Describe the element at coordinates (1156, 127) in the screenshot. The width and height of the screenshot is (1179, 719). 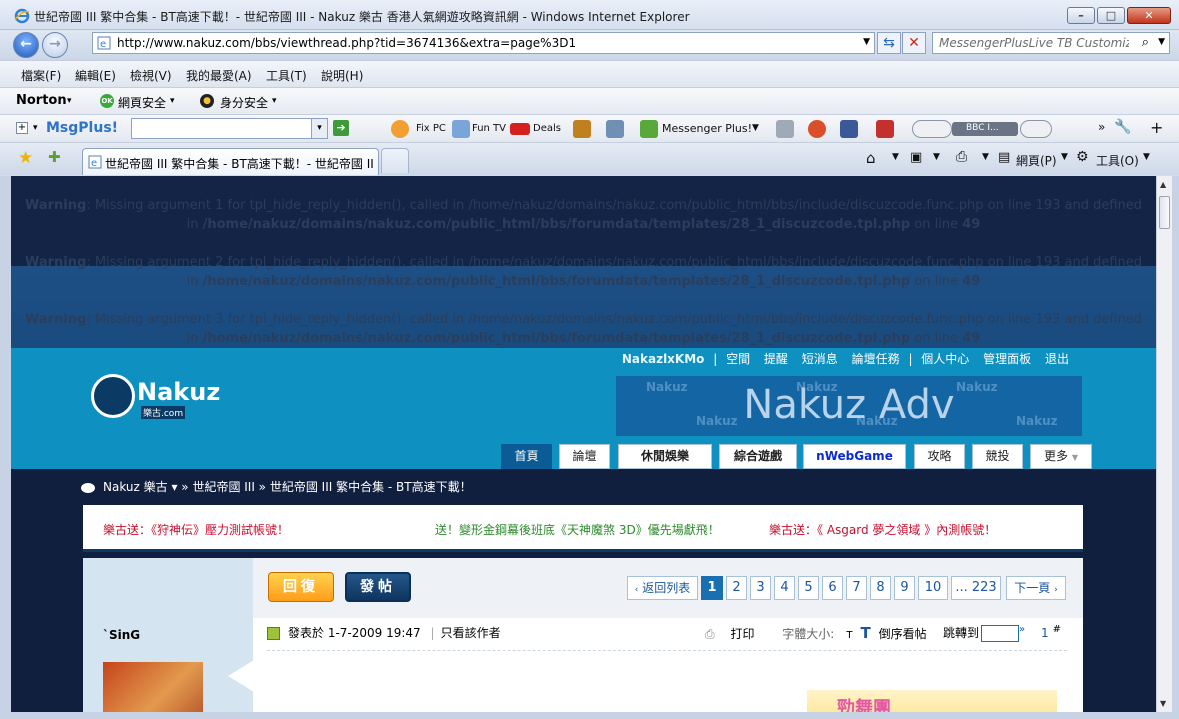
I see `plus-icon: +` at that location.